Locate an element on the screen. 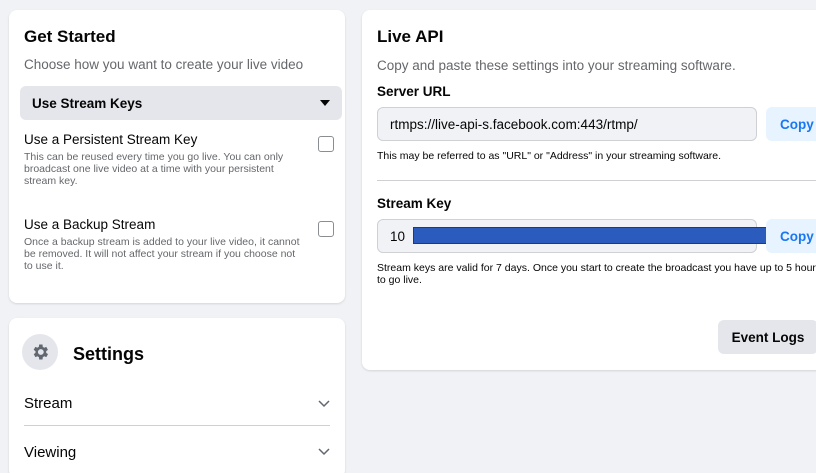 The image size is (816, 473). server-url-label: Server URL is located at coordinates (414, 91).